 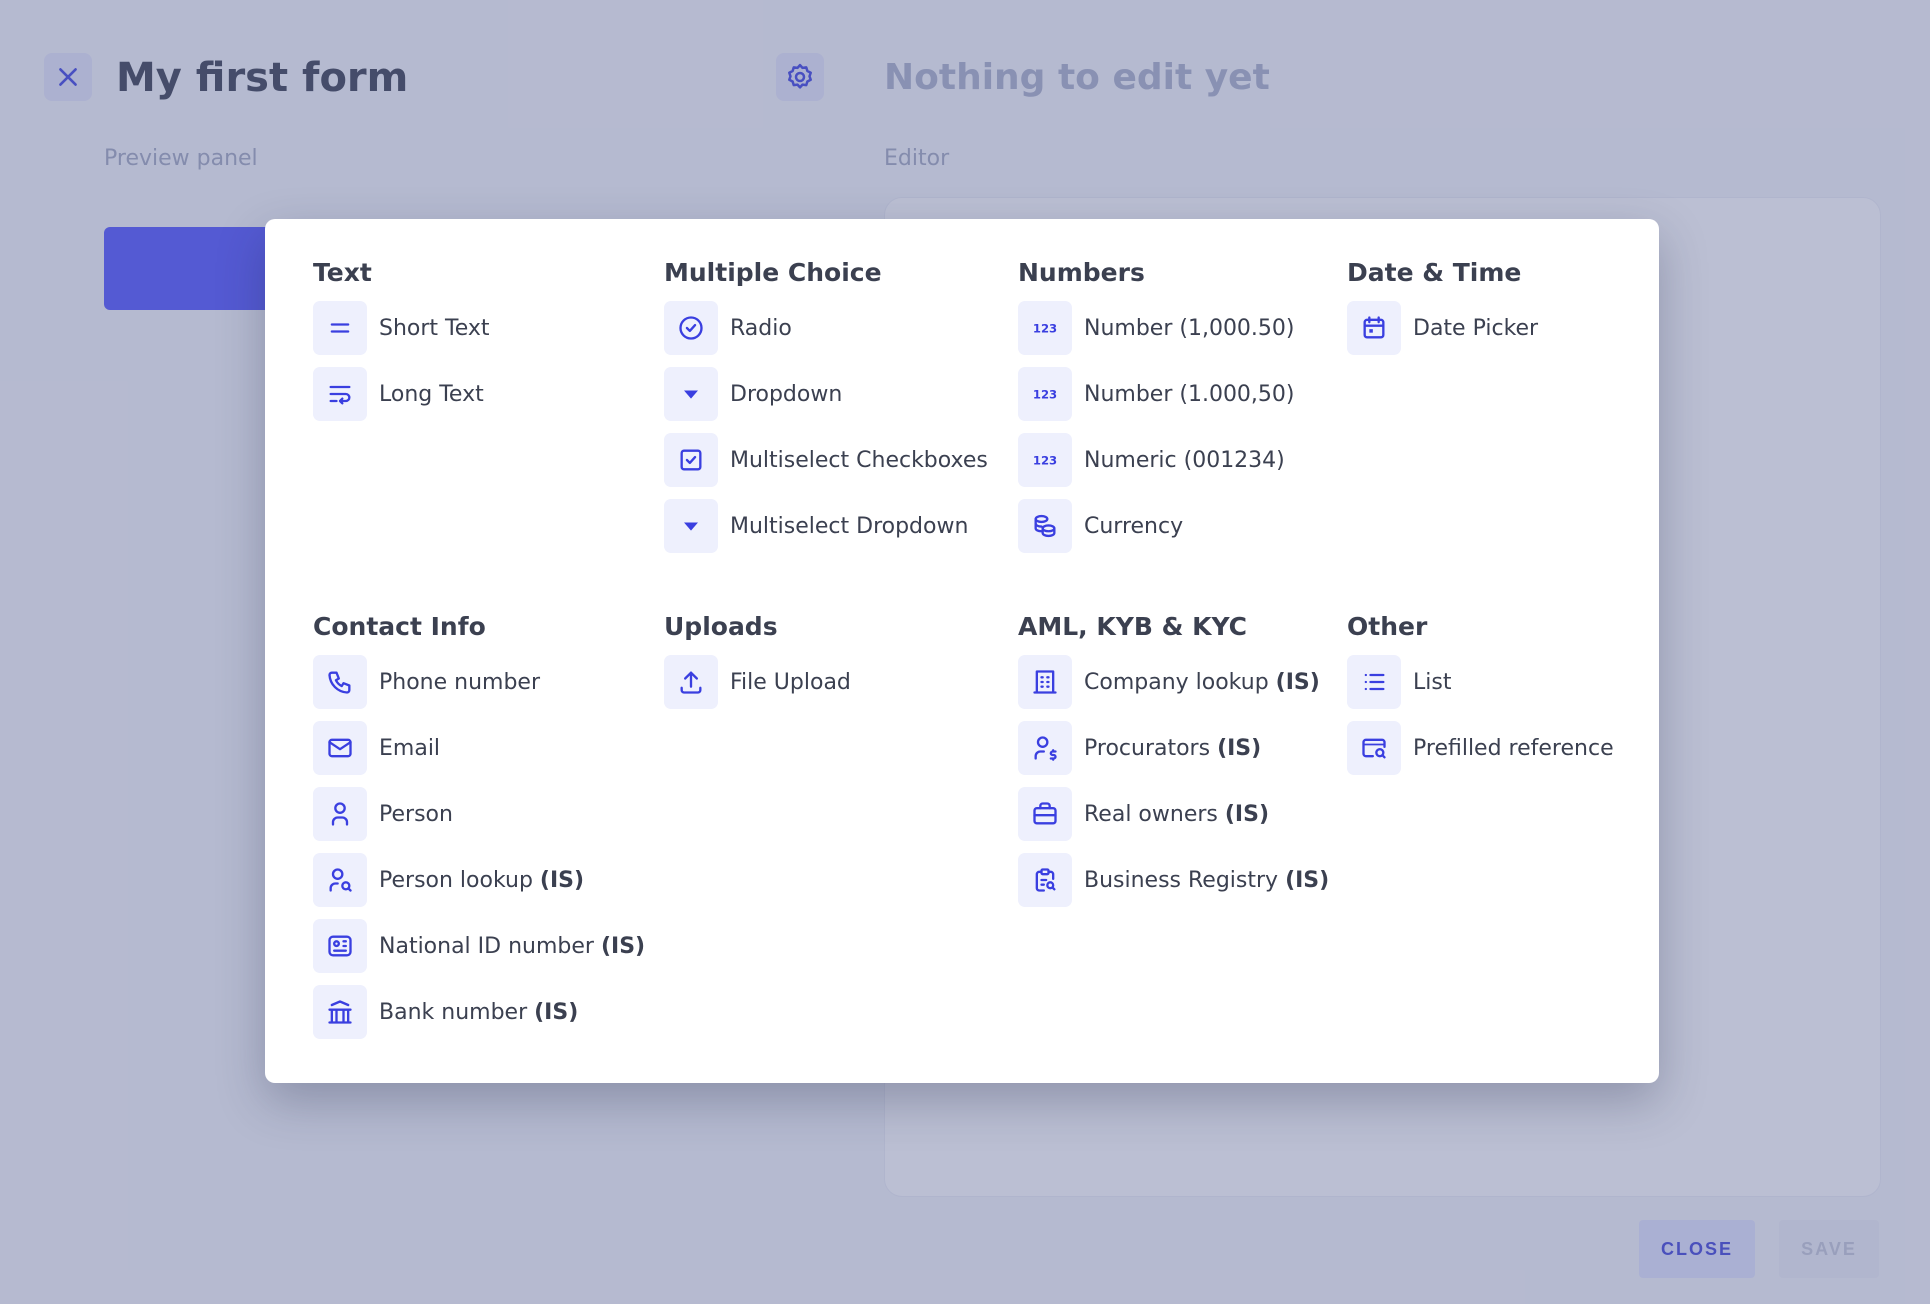 What do you see at coordinates (416, 814) in the screenshot?
I see `field-type-label: Person` at bounding box center [416, 814].